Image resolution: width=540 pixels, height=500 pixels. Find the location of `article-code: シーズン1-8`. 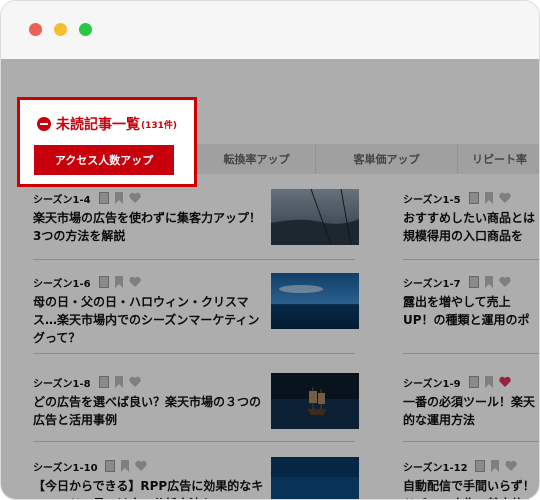

article-code: シーズン1-8 is located at coordinates (62, 384).